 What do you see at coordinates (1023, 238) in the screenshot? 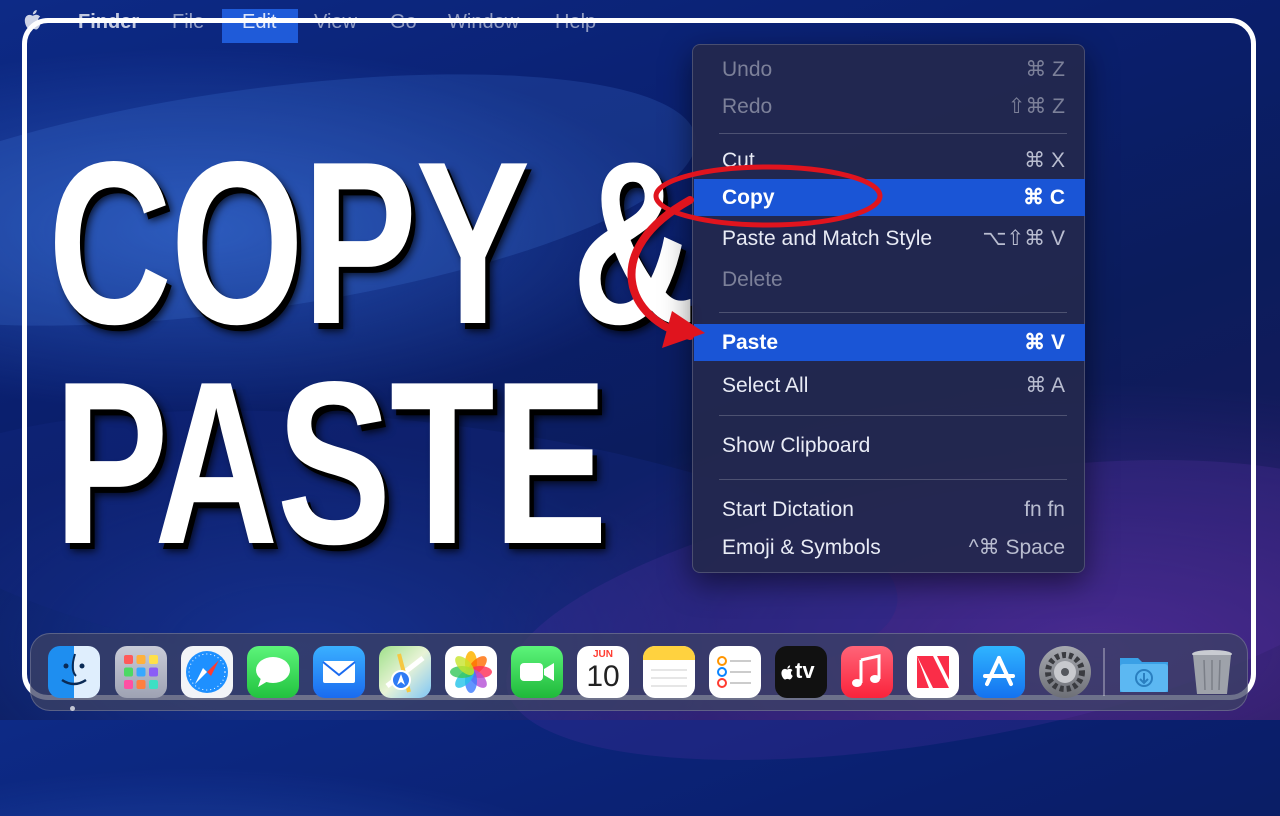
I see `shortcut-label: ⌥⇧⌘ V` at bounding box center [1023, 238].